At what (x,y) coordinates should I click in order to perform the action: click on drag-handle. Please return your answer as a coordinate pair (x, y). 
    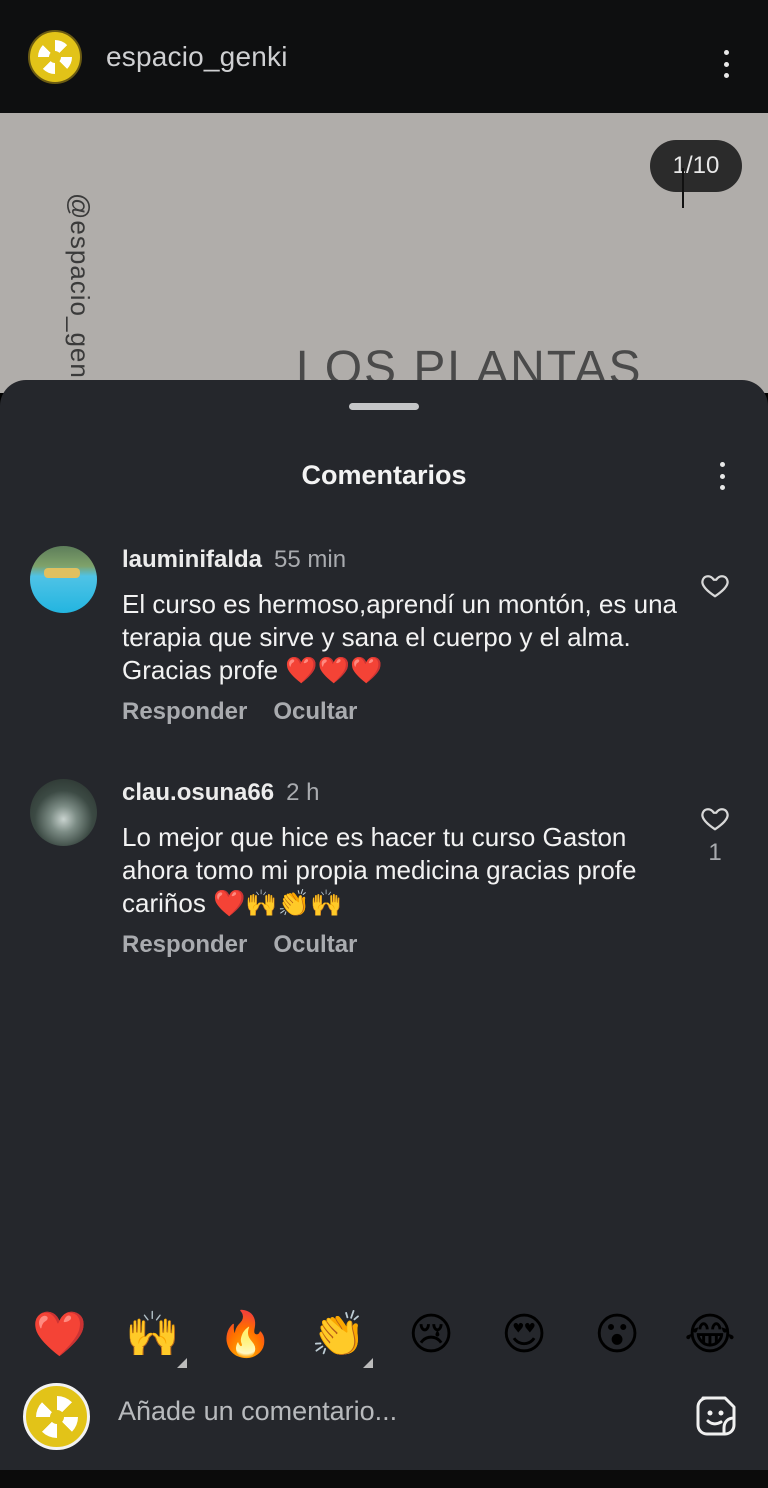
    Looking at the image, I should click on (384, 406).